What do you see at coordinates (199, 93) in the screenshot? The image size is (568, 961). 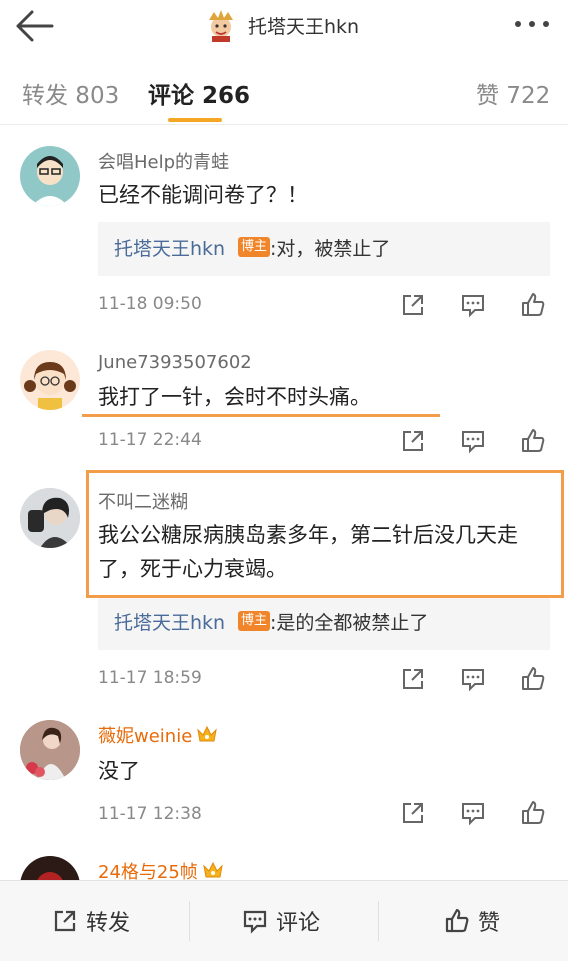 I see `tab-comments: 评论 266` at bounding box center [199, 93].